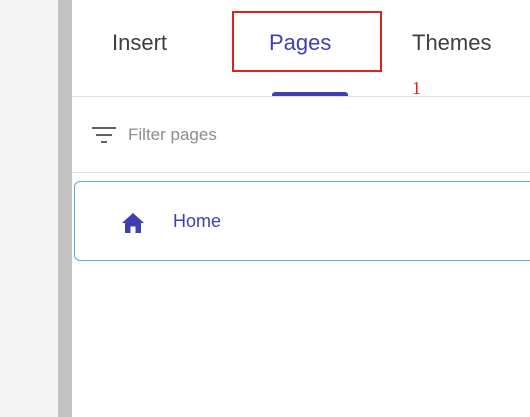 The image size is (530, 417). Describe the element at coordinates (65, 208) in the screenshot. I see `panel-resize-handle` at that location.